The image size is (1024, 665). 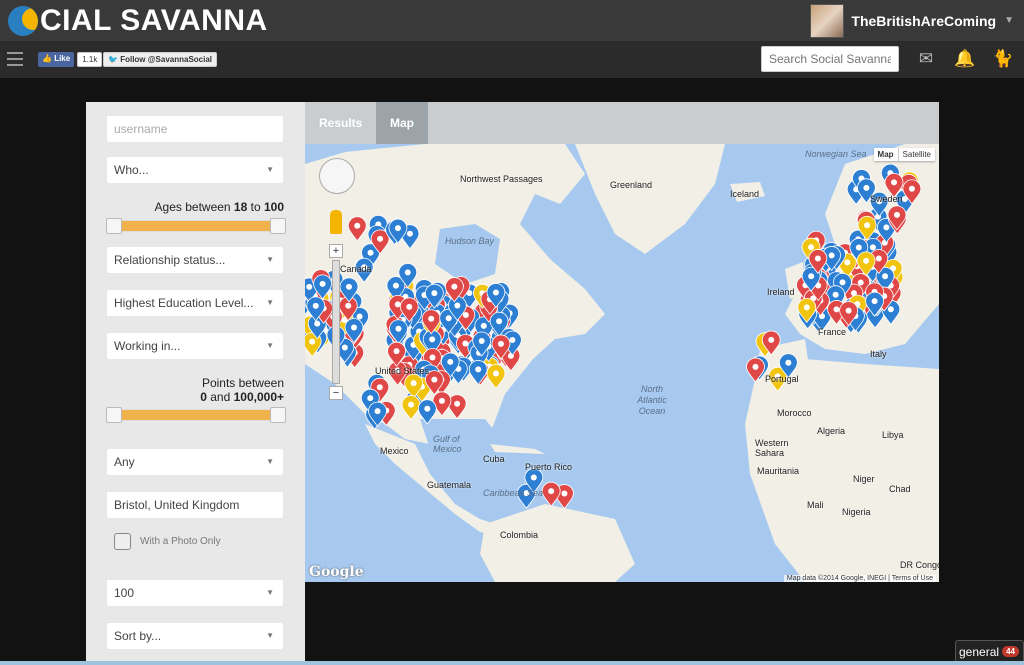 I want to click on map-label: Gulf of Mexico, so click(x=447, y=444).